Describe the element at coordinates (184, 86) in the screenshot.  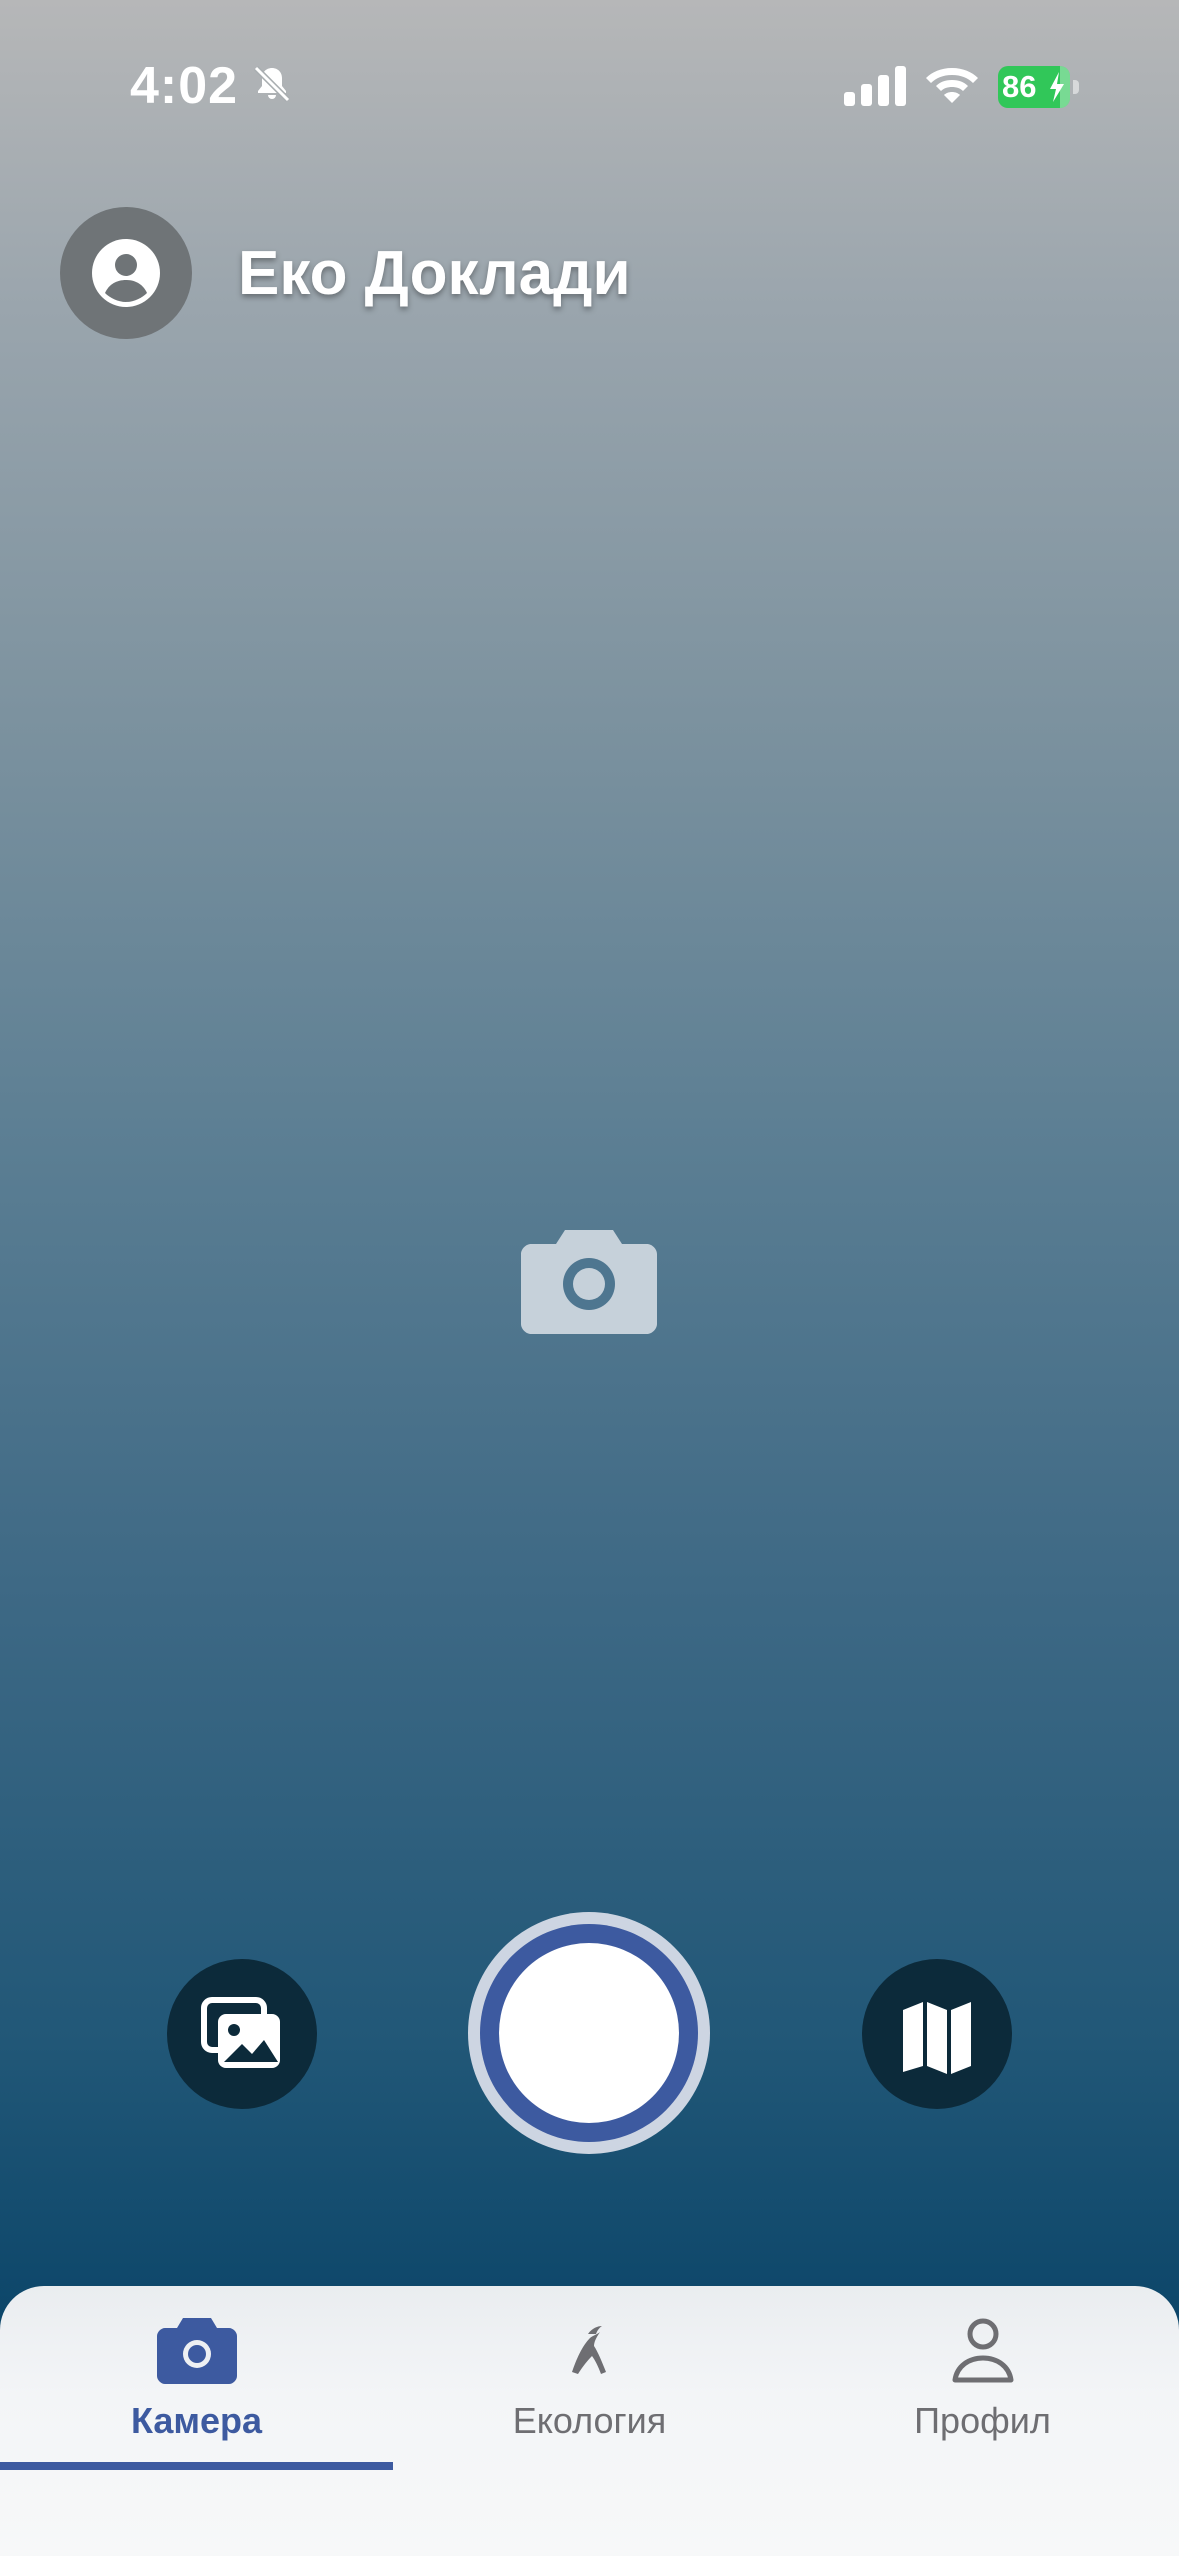
I see `status-time: 4:02` at that location.